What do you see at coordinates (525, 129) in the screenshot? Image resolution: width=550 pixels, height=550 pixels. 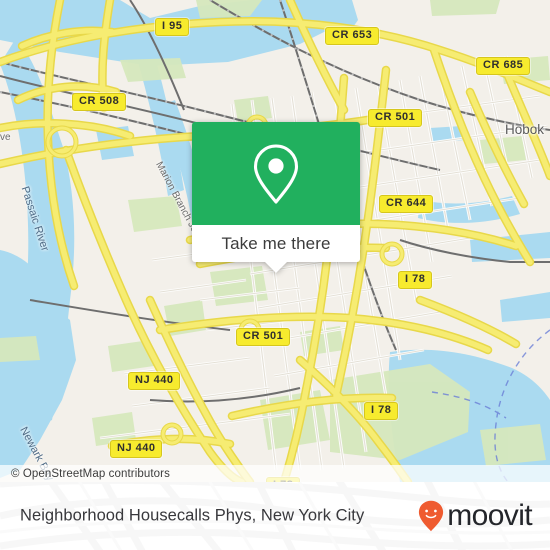 I see `place-label: Hobok` at bounding box center [525, 129].